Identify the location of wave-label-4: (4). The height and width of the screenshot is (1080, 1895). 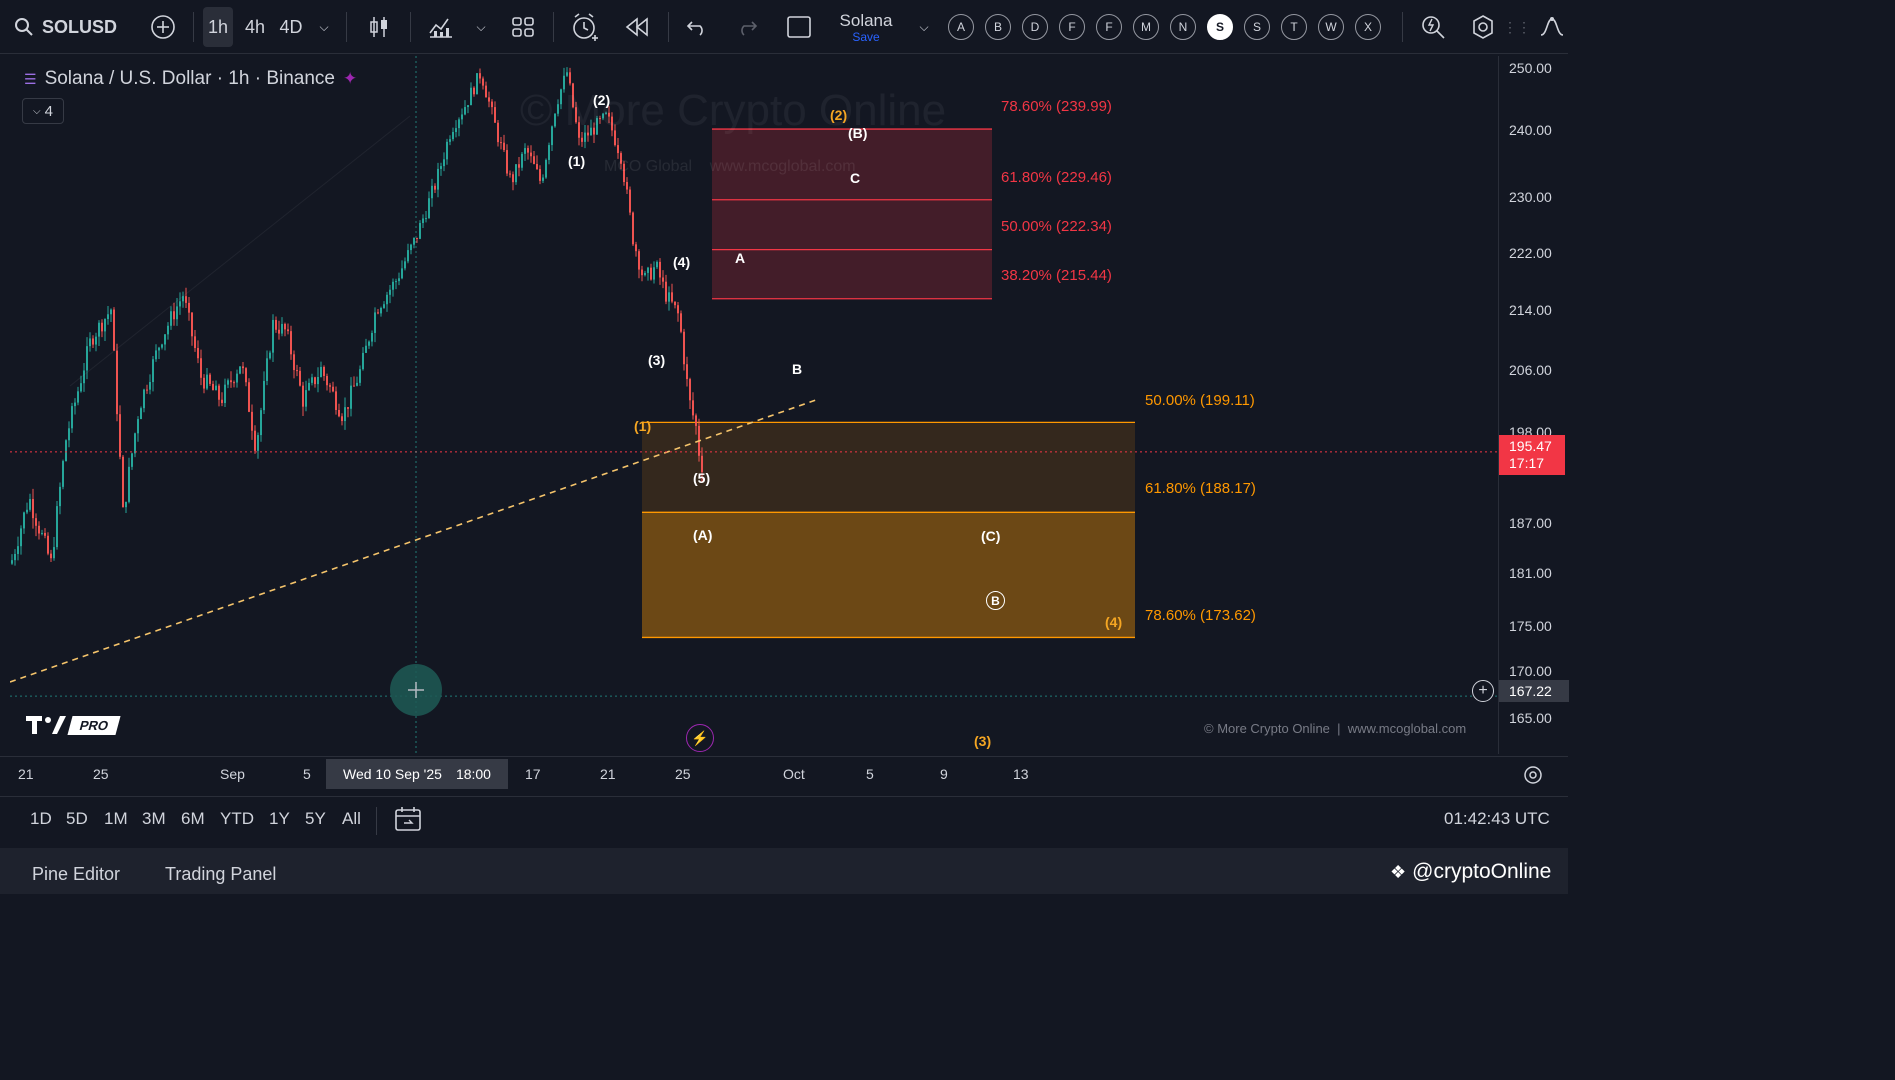
(681, 262).